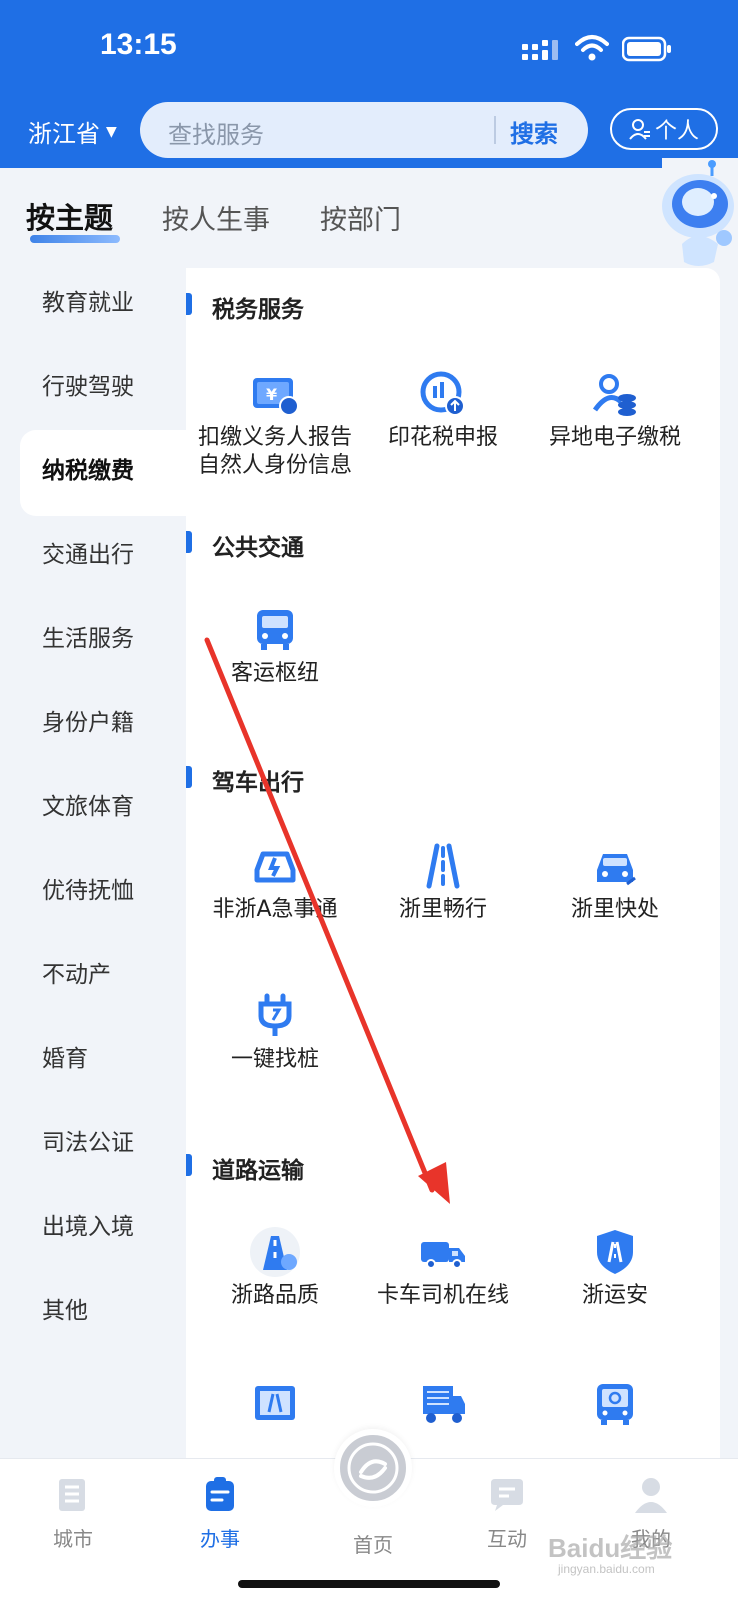  I want to click on road-quality-icon, so click(275, 1252).